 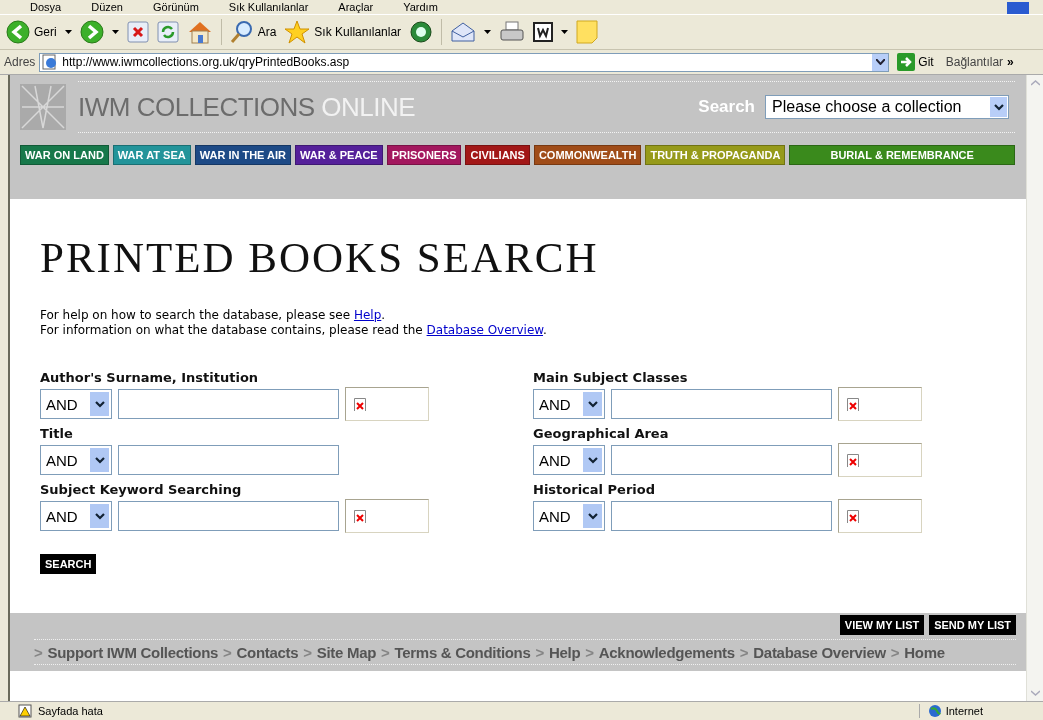 I want to click on go-button: Git, so click(x=915, y=62).